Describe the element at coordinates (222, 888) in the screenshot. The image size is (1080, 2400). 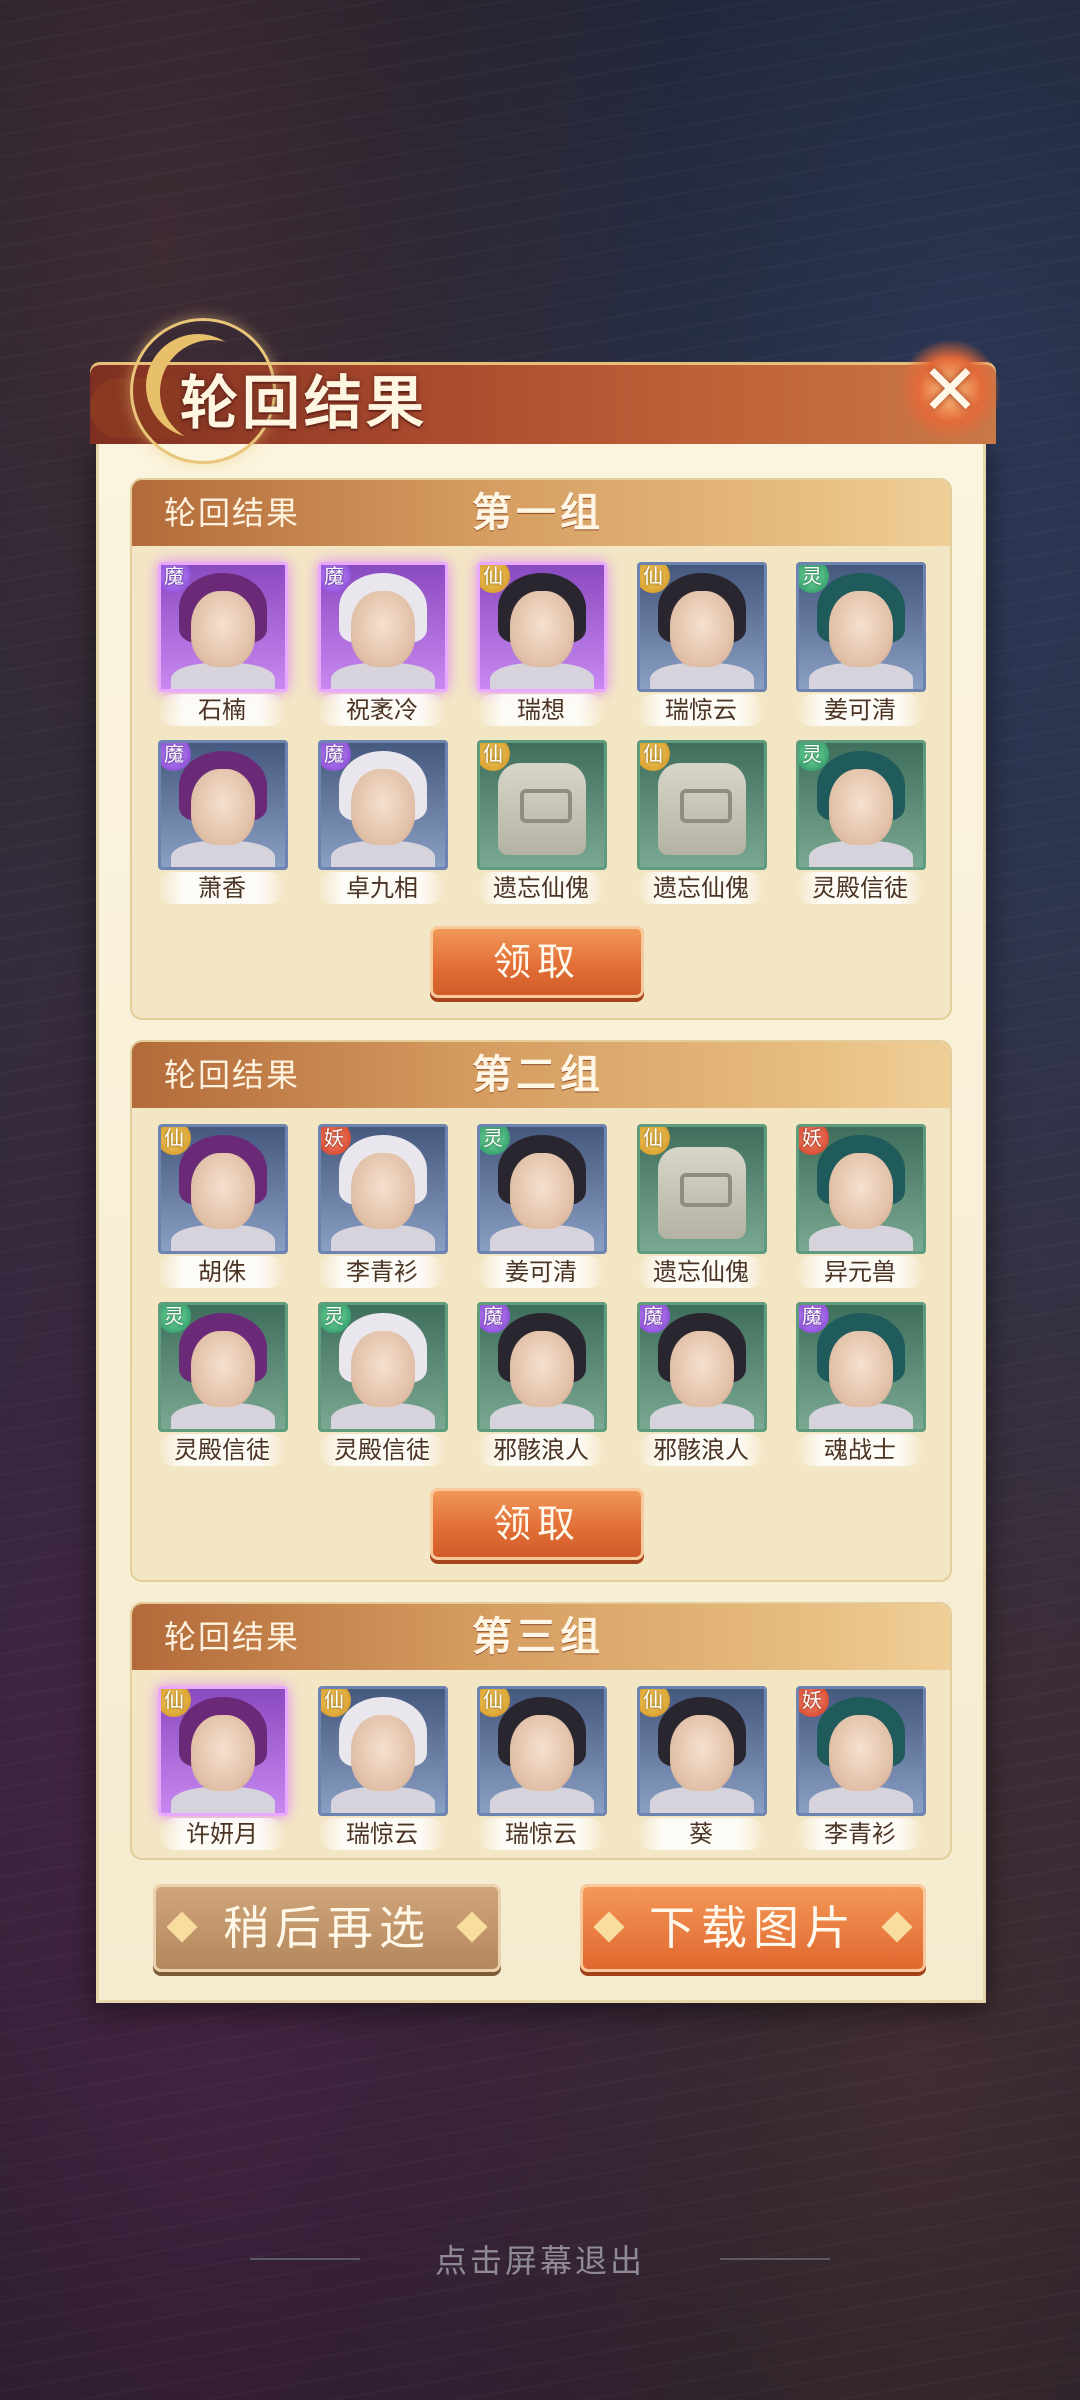
I see `character-name: 萧香` at that location.